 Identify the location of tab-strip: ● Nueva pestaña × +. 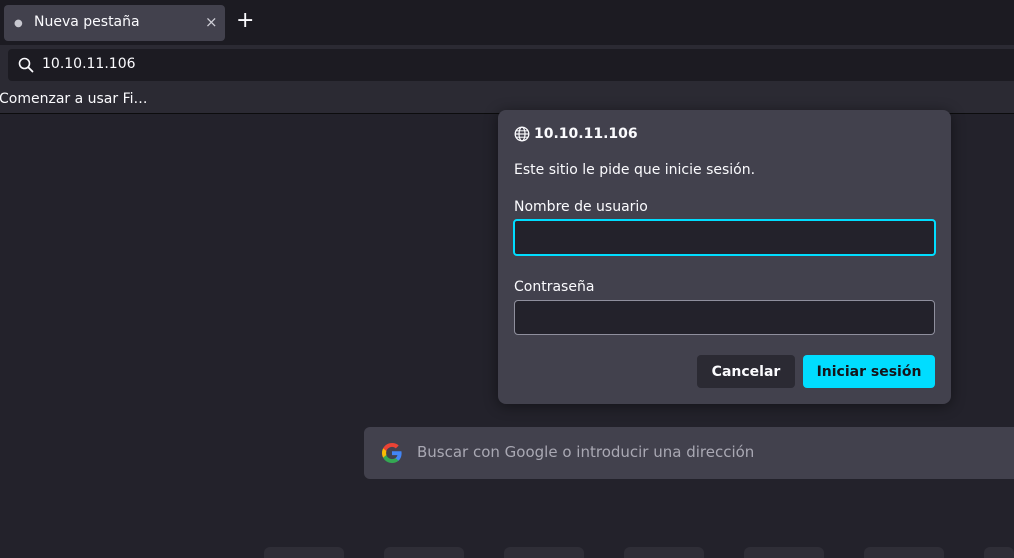
(507, 22).